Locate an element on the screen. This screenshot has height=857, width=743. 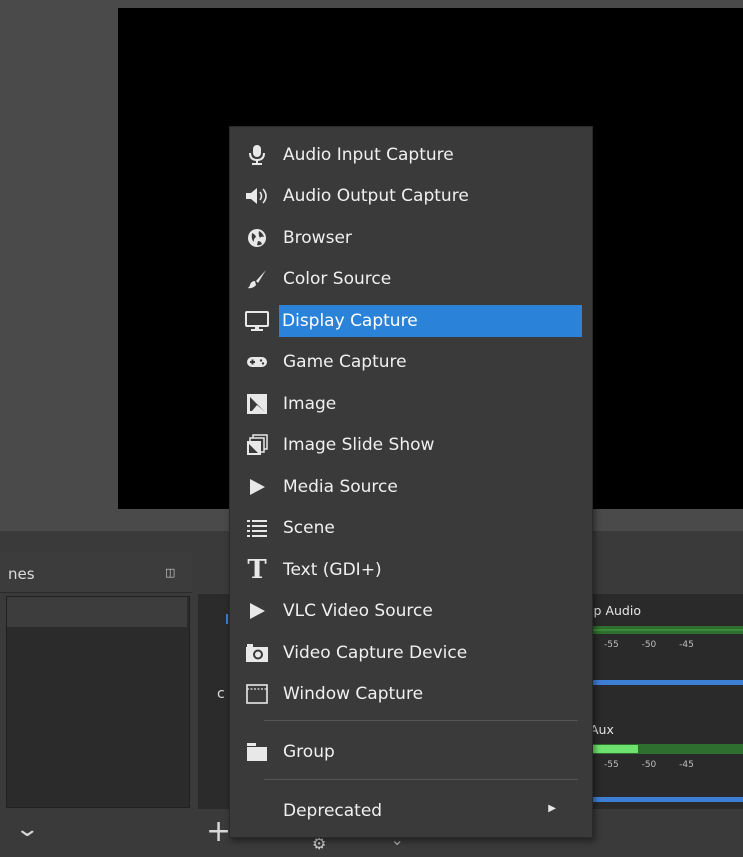
monitor-icon is located at coordinates (257, 321).